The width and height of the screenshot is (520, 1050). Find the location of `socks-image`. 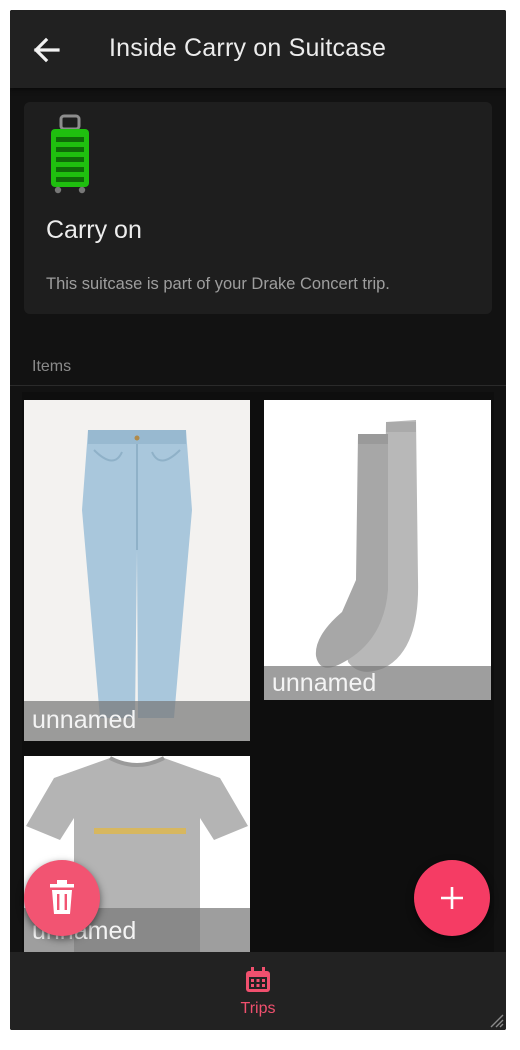

socks-image is located at coordinates (377, 550).